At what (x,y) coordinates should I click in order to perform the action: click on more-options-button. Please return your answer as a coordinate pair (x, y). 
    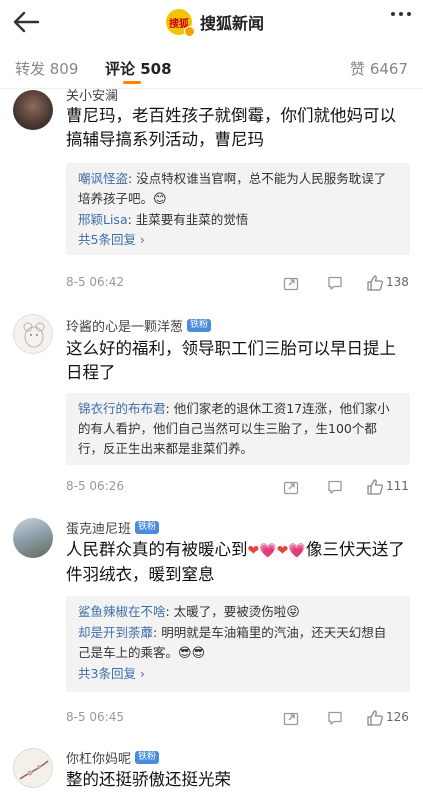
    Looking at the image, I should click on (401, 14).